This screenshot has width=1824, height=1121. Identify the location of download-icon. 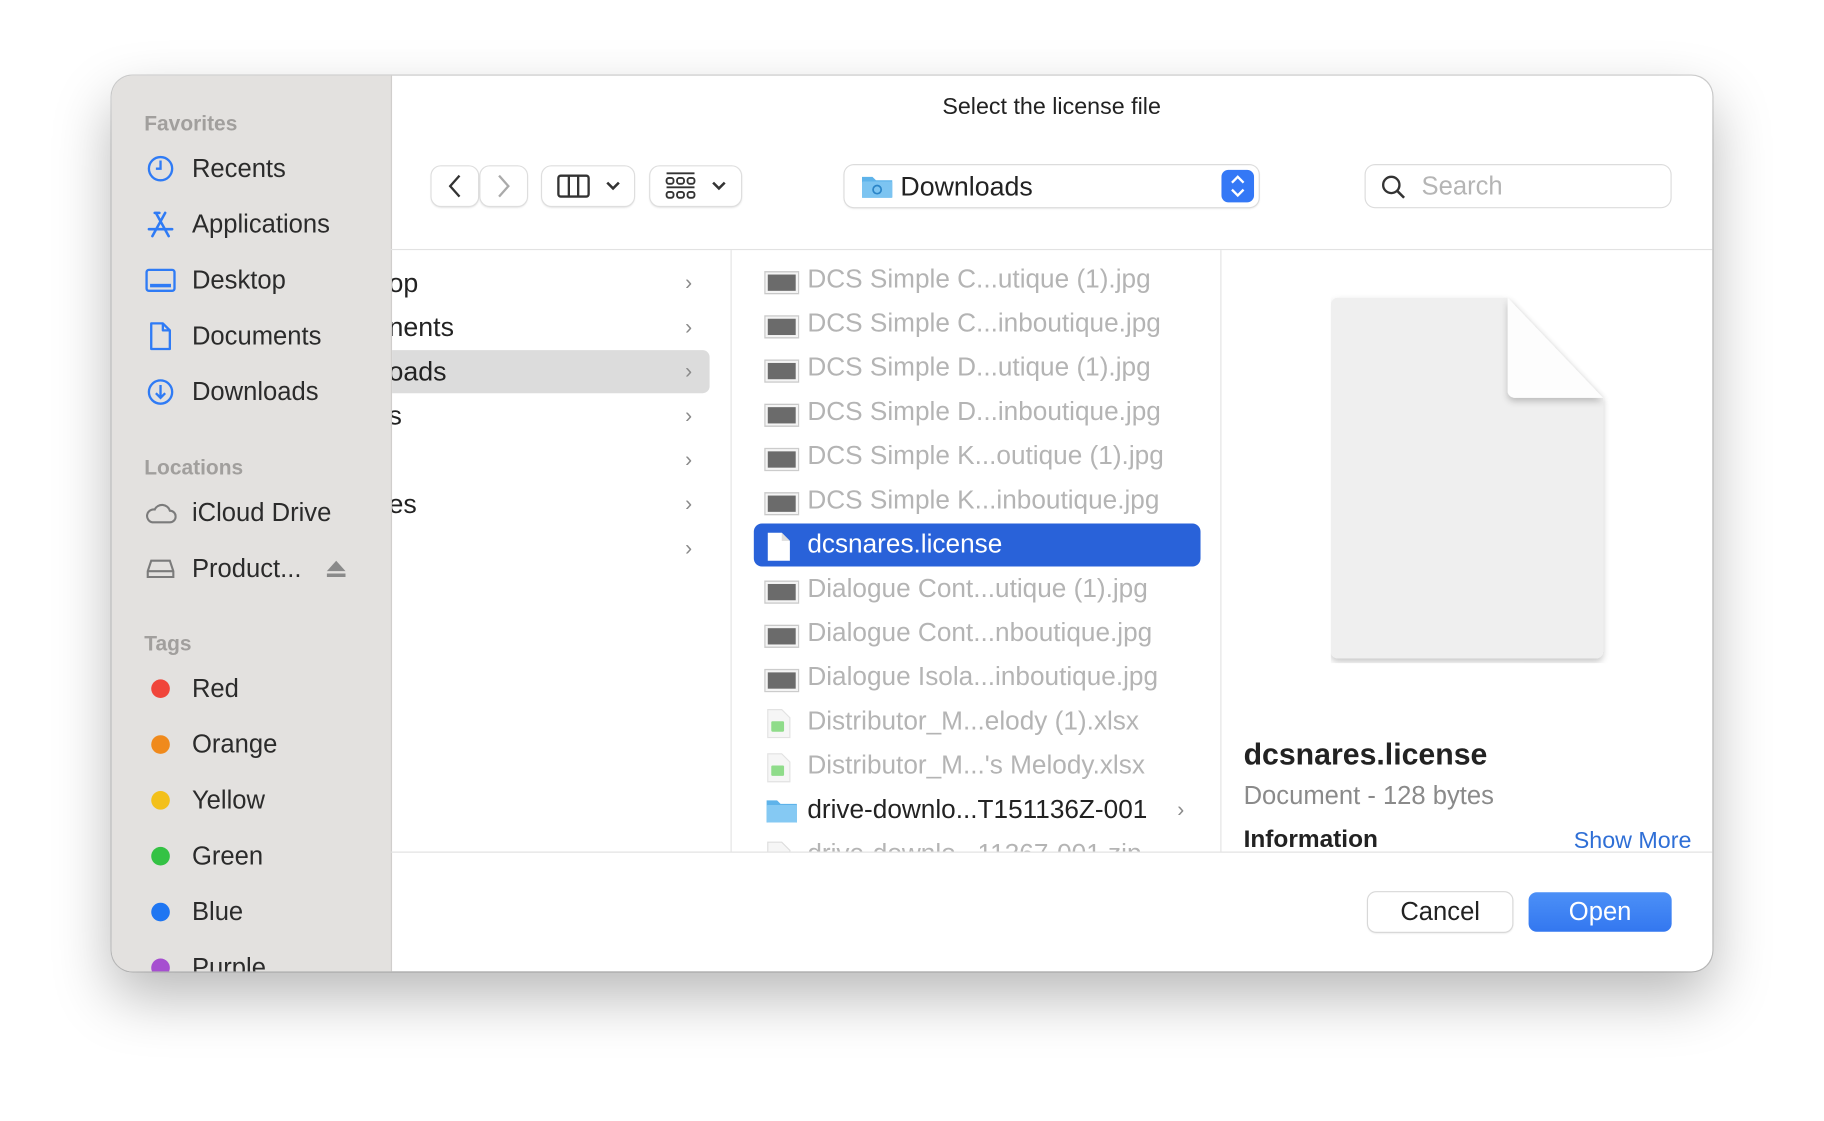
(160, 392).